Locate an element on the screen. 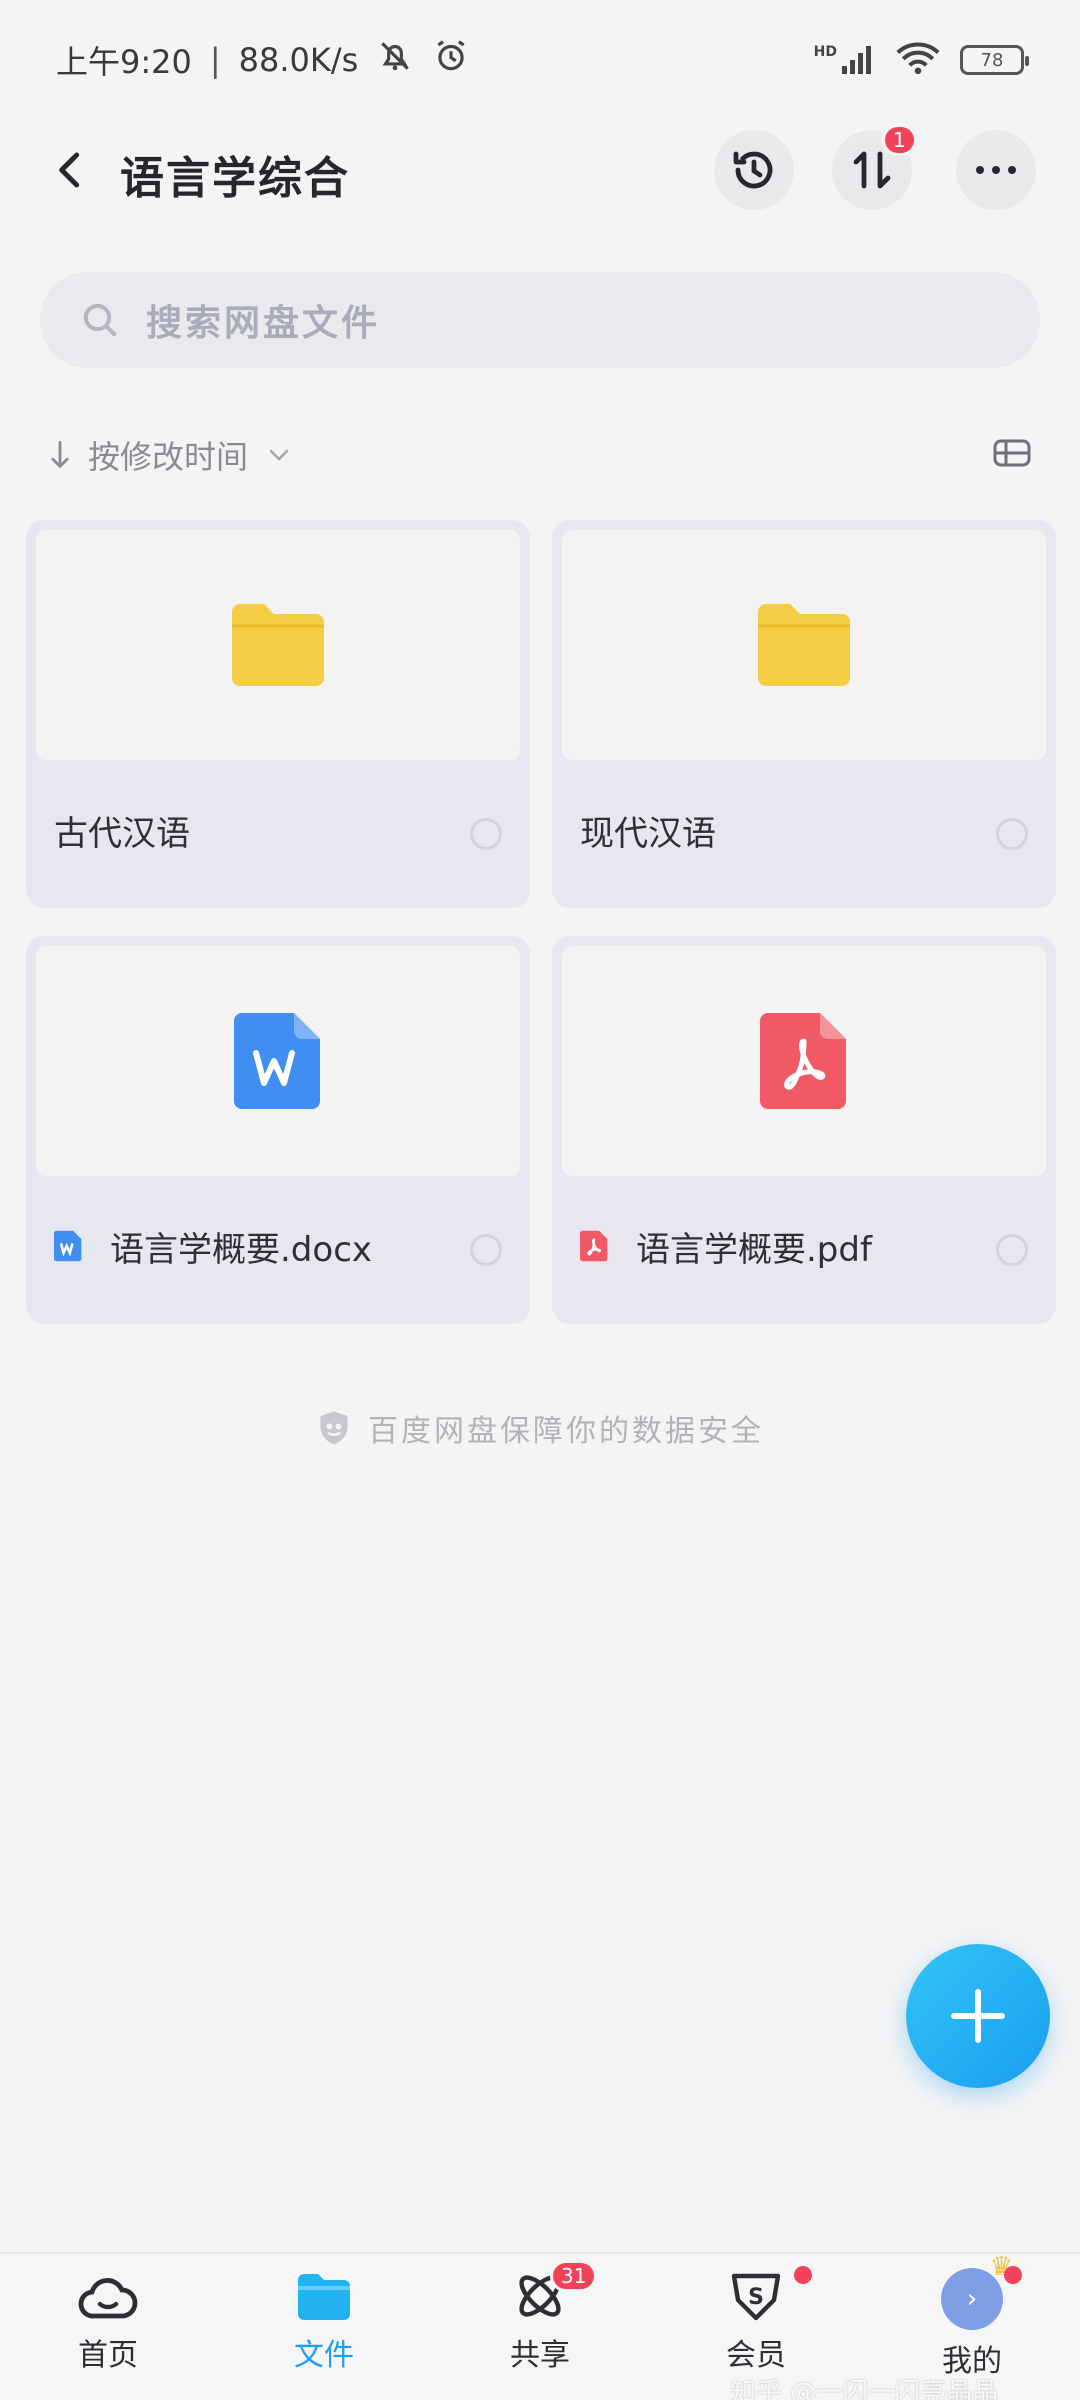  file-name: 语言学概要.docx is located at coordinates (241, 1249).